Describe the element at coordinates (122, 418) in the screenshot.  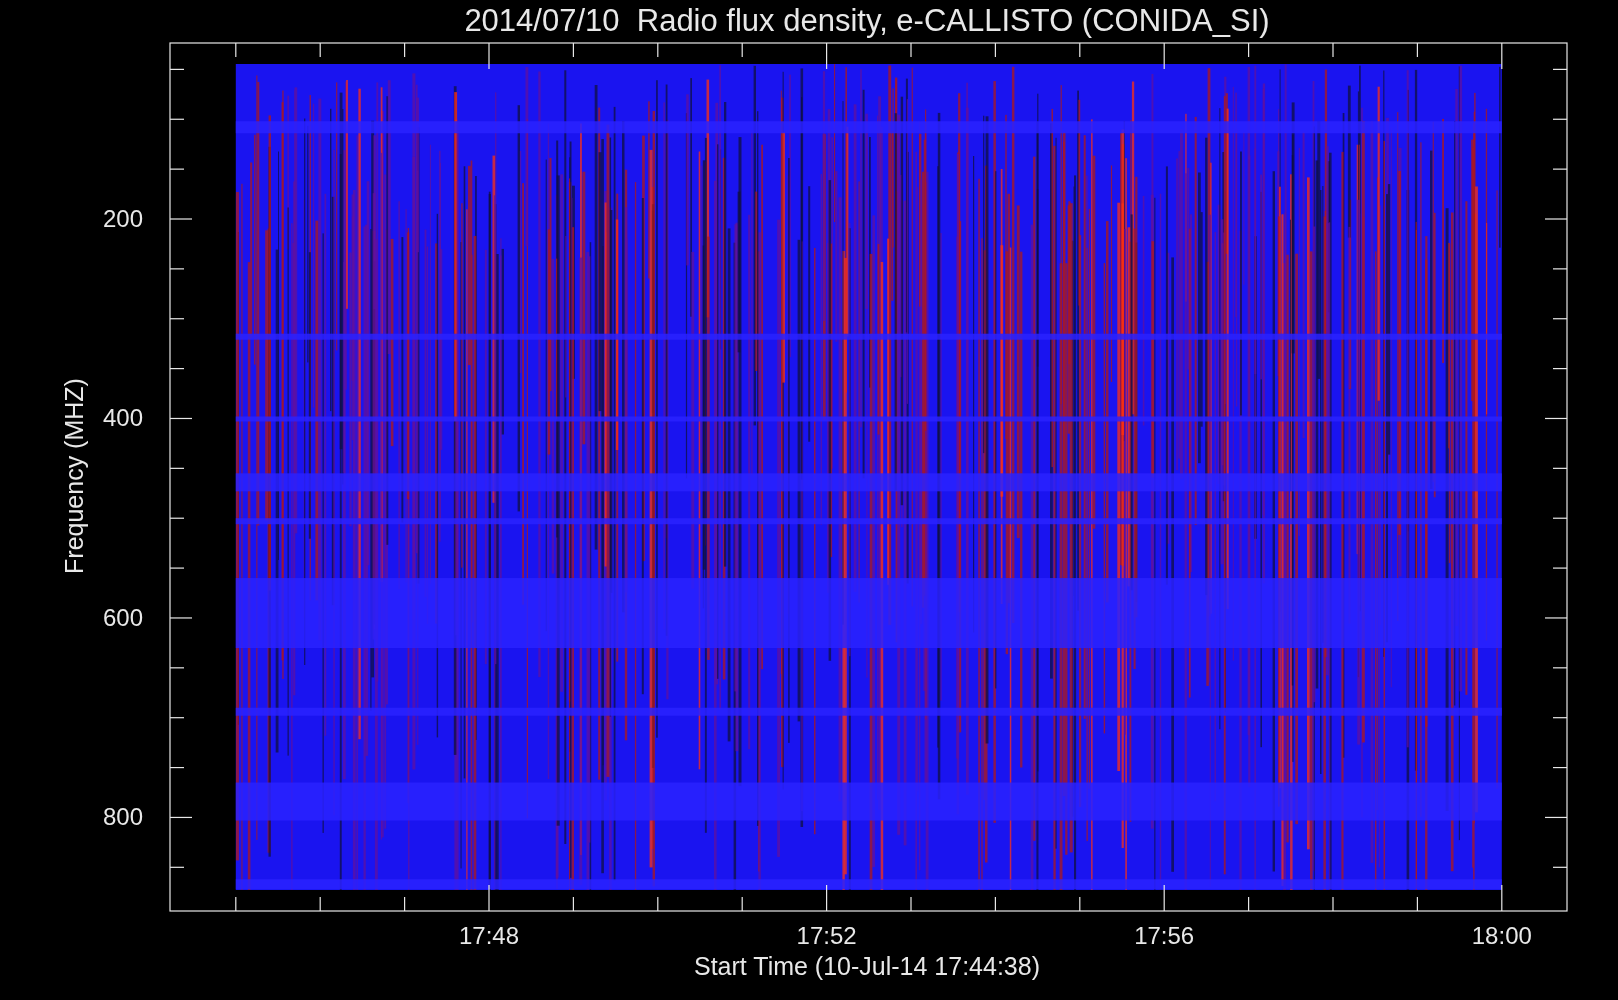
I see `y-tick-label: 400` at that location.